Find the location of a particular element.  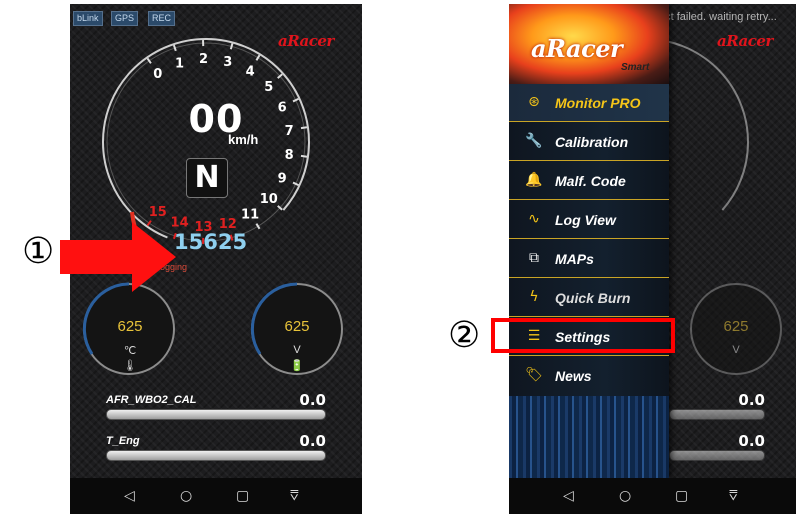

tach-label: 9 is located at coordinates (282, 178).